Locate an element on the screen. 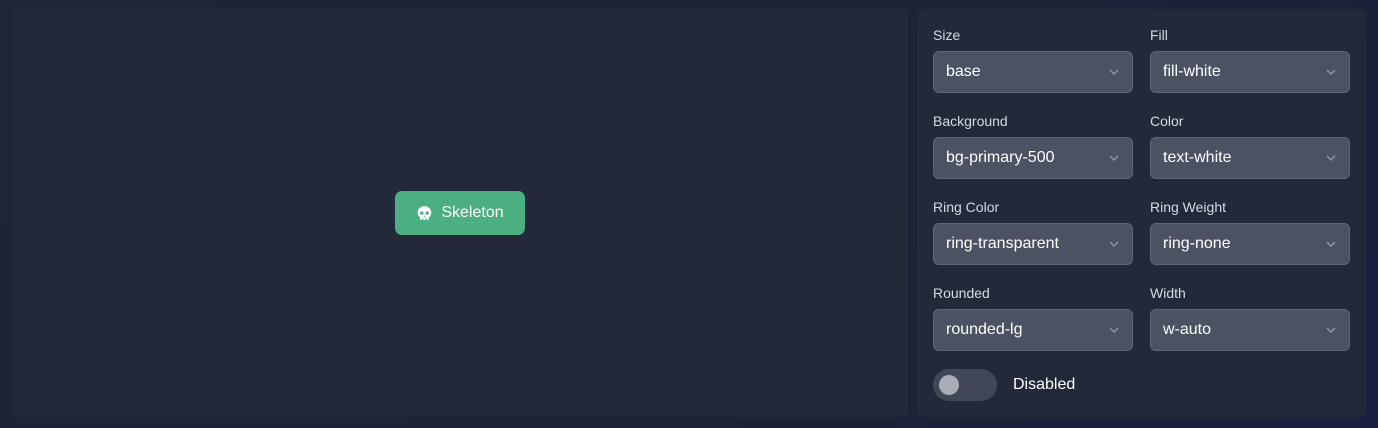 This screenshot has height=428, width=1378. rounded-value: rounded-lg is located at coordinates (984, 329).